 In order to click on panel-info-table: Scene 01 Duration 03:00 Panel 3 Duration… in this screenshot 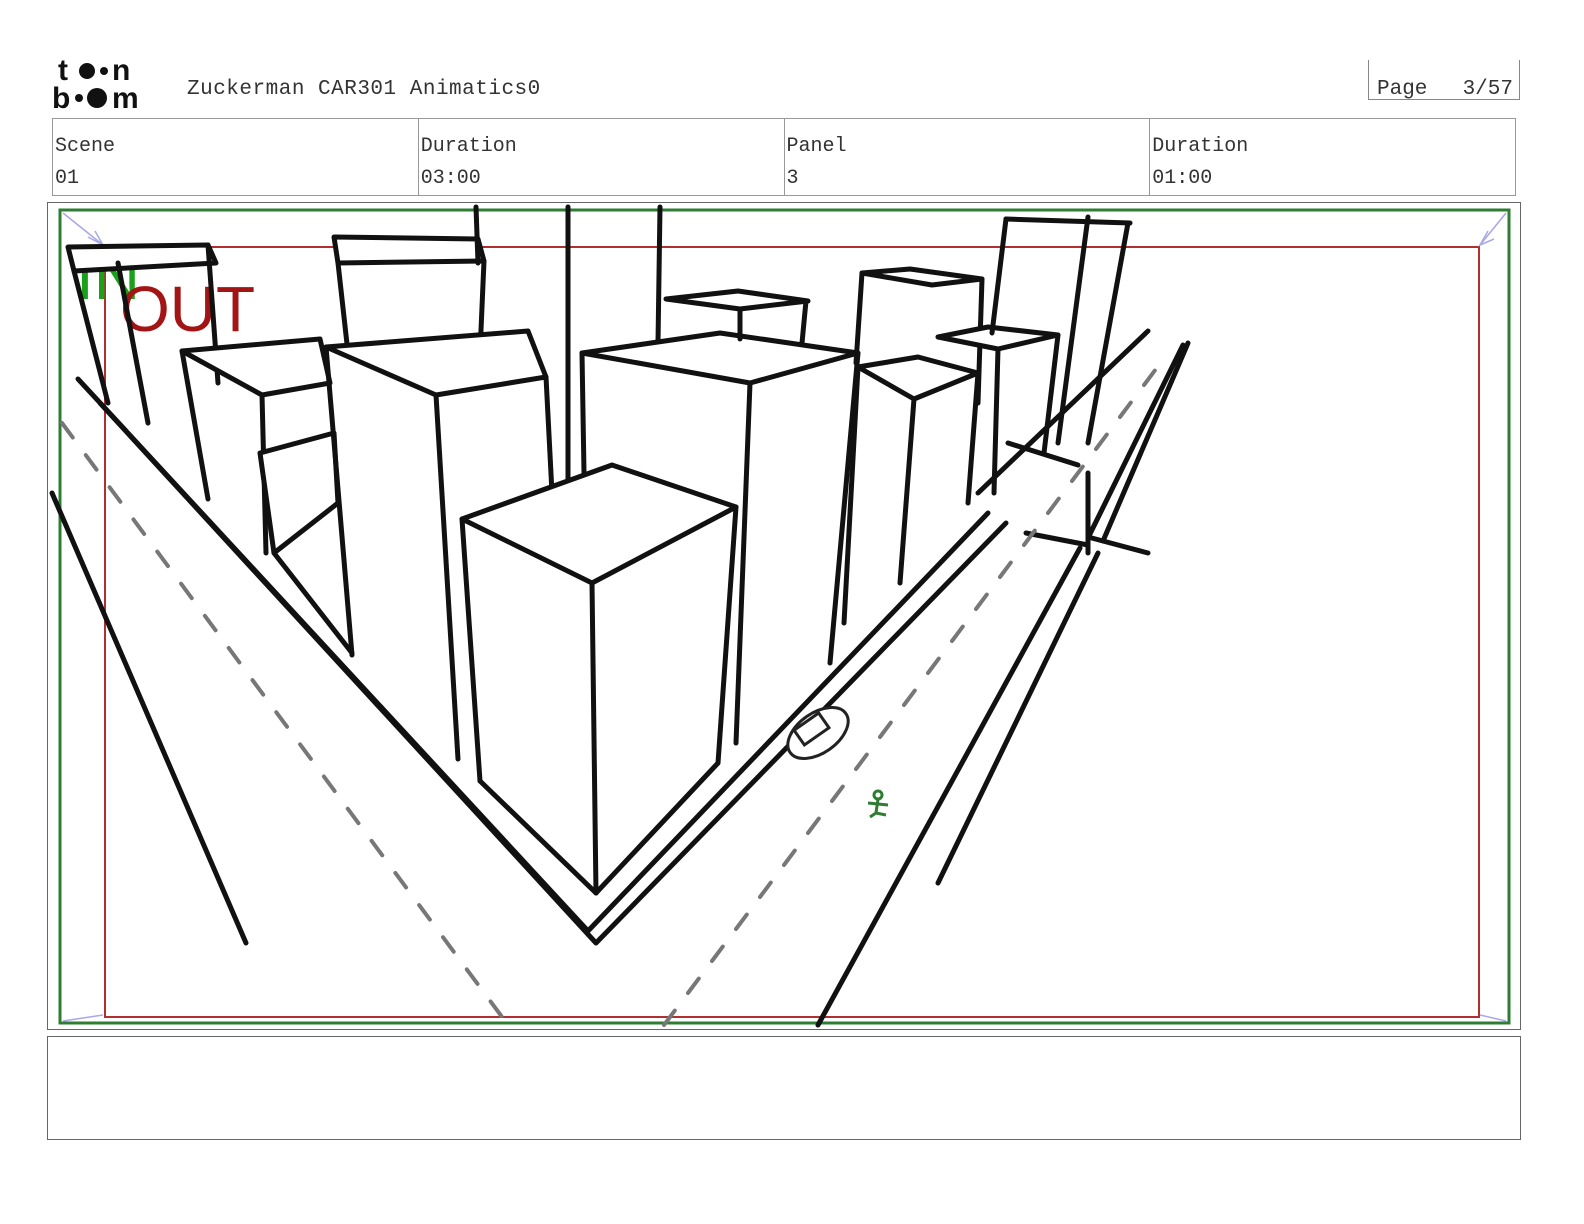, I will do `click(784, 157)`.